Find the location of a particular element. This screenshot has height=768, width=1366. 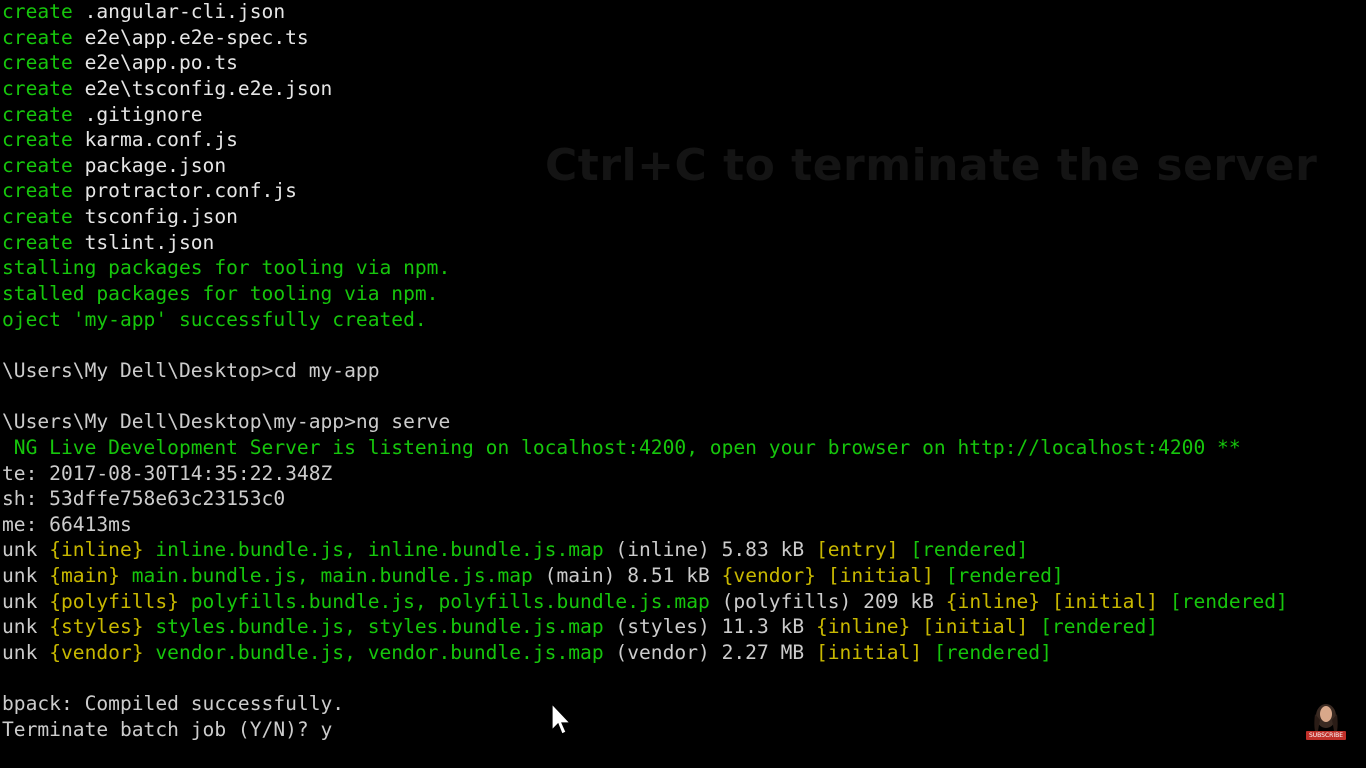

console-text-segment: styles.bundle.js, styles.bundle.js.map is located at coordinates (373, 627).